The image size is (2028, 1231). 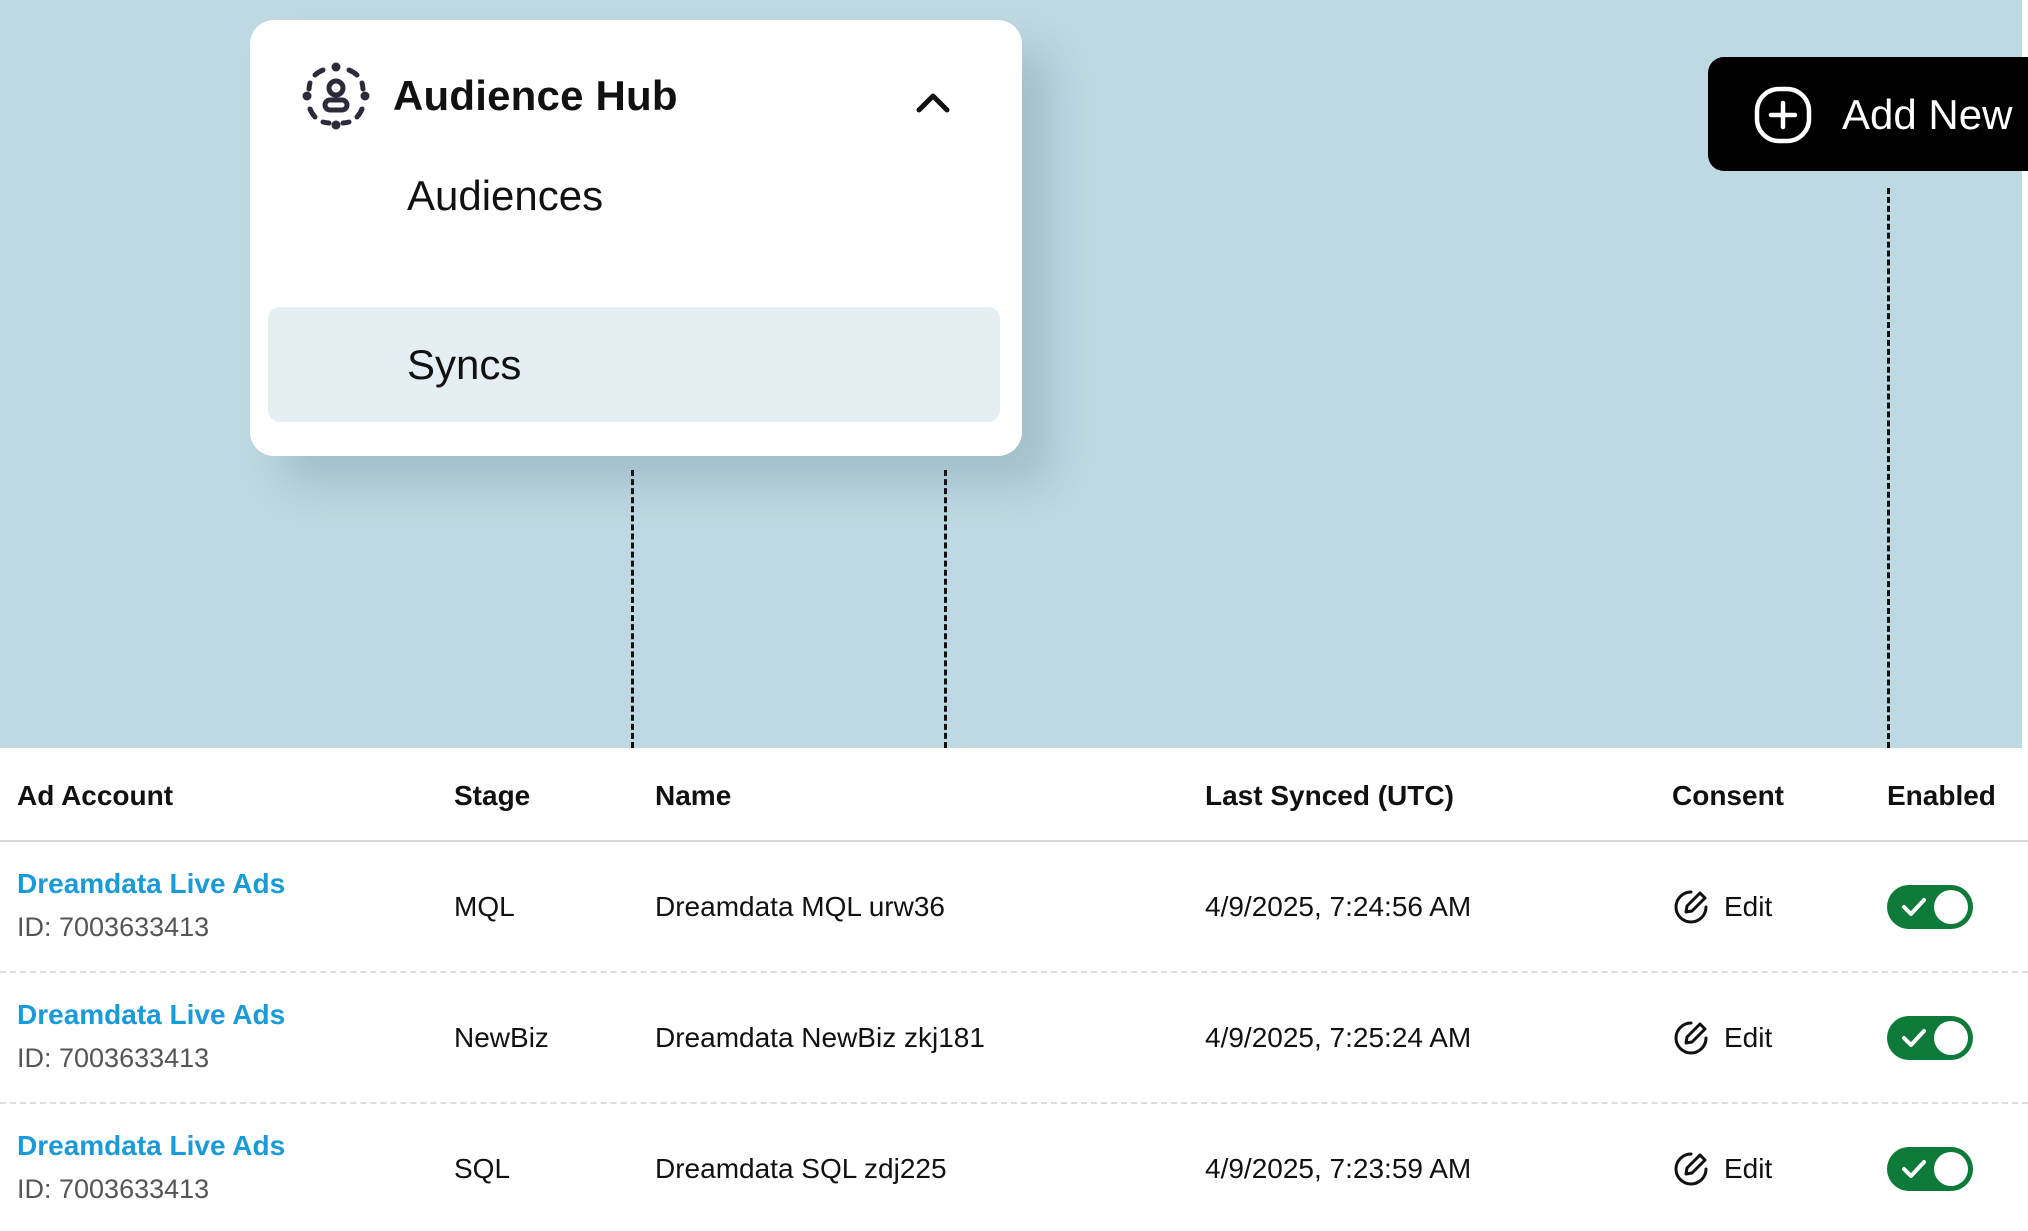 What do you see at coordinates (634, 195) in the screenshot?
I see `menu-item-audiences: Audiences` at bounding box center [634, 195].